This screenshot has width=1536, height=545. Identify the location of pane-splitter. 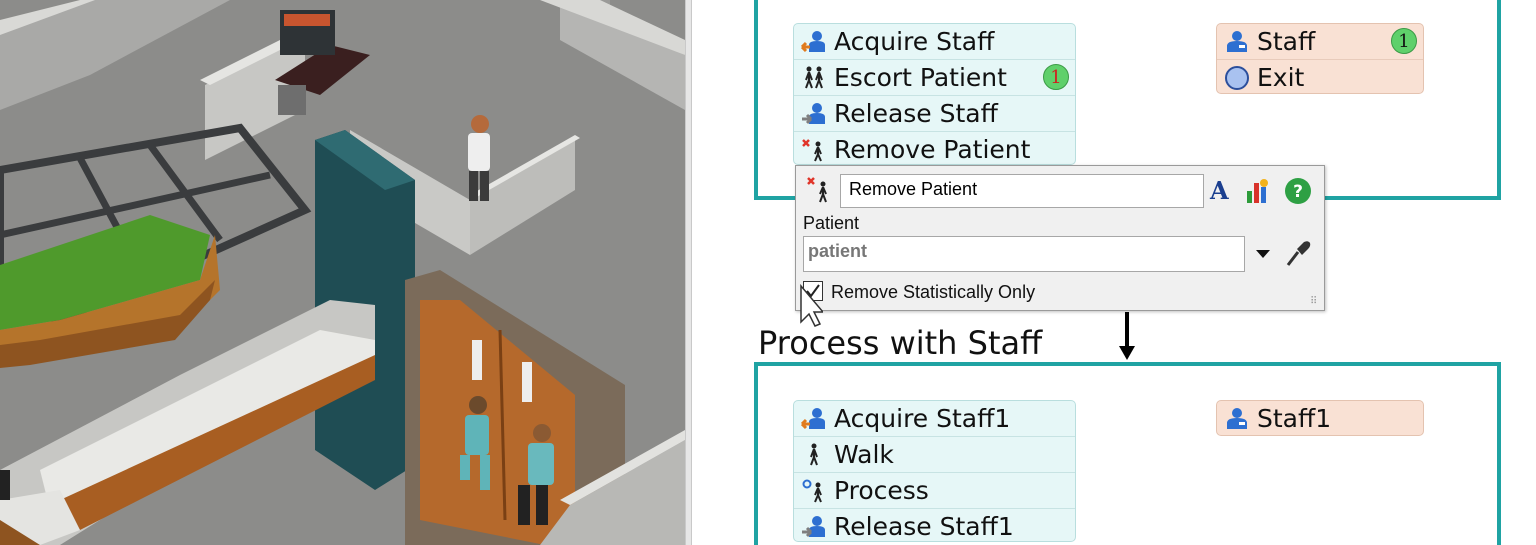
(688, 272).